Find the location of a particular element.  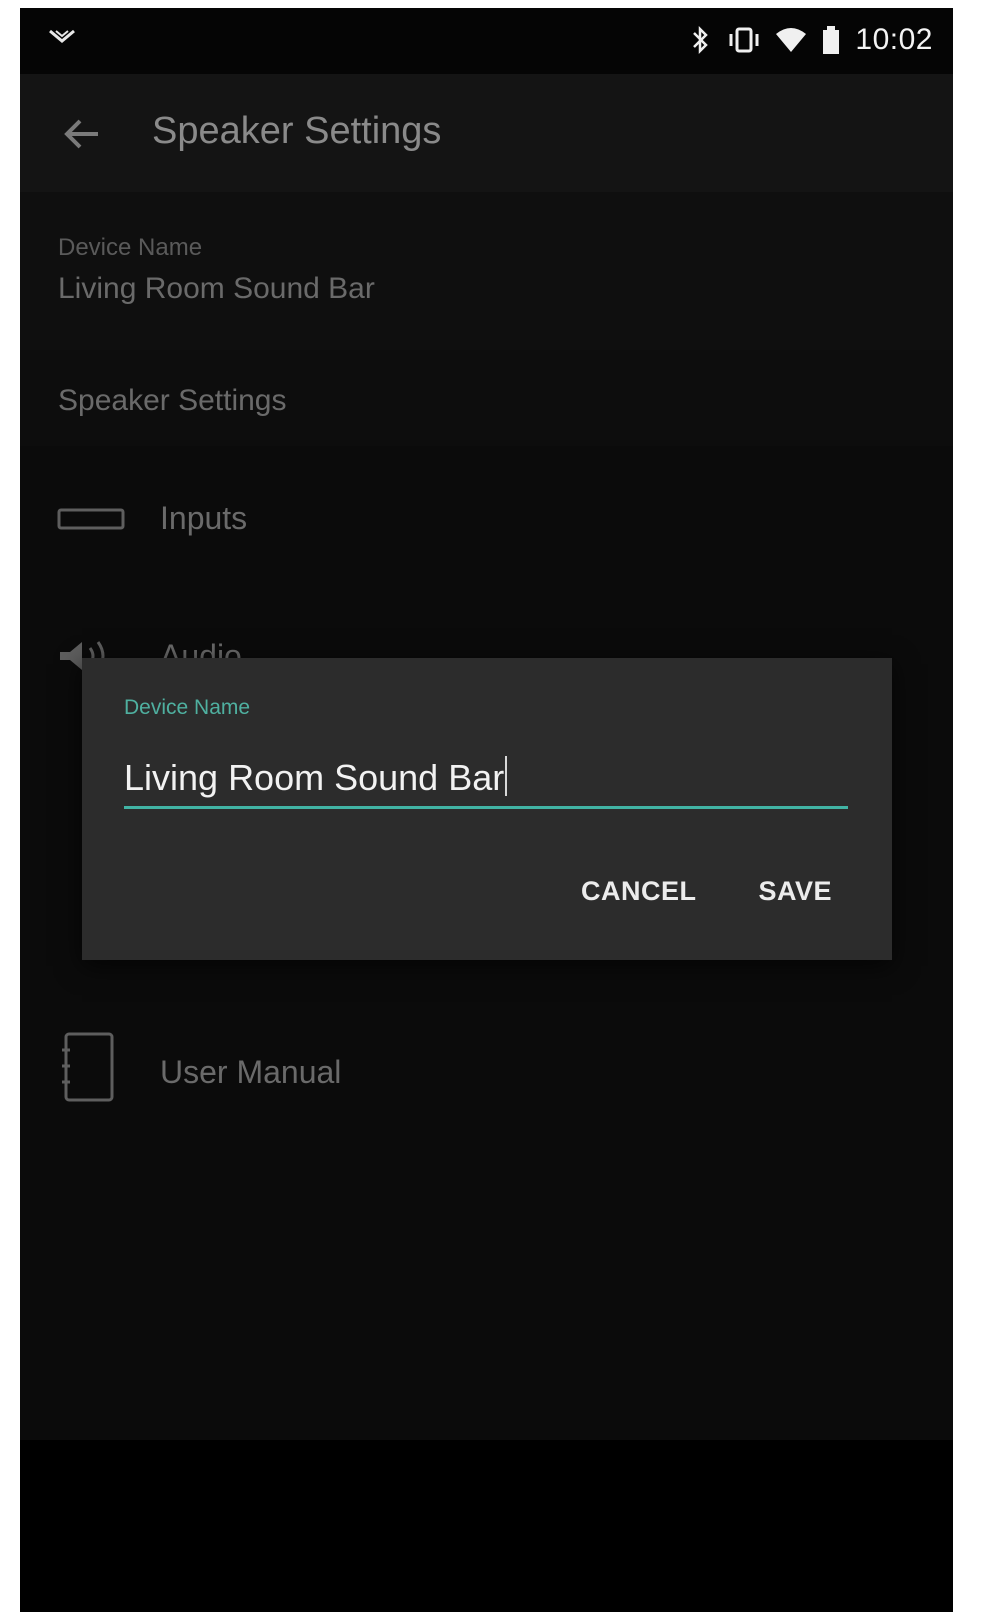

input-icon is located at coordinates (91, 519).